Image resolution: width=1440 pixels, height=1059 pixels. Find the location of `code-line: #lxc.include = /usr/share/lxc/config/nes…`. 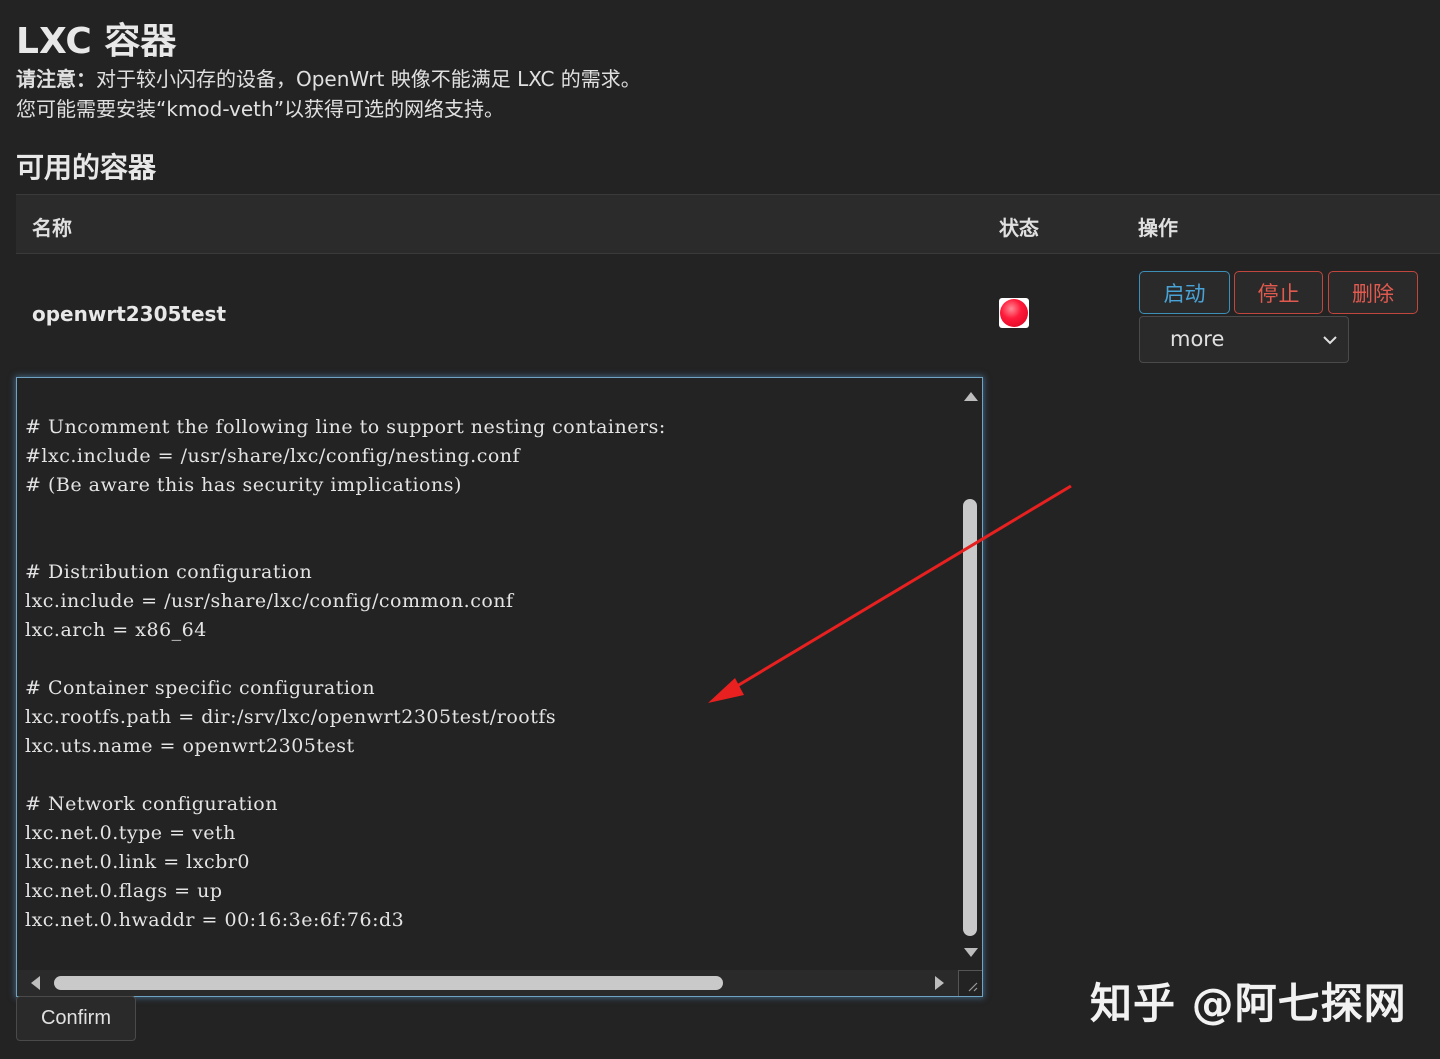

code-line: #lxc.include = /usr/share/lxc/config/nes… is located at coordinates (273, 456).